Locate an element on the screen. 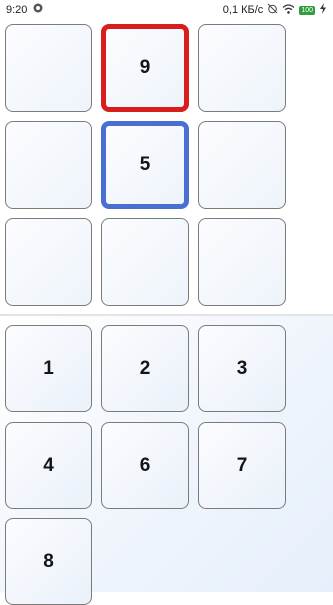  number-button-3: 3 is located at coordinates (242, 368).